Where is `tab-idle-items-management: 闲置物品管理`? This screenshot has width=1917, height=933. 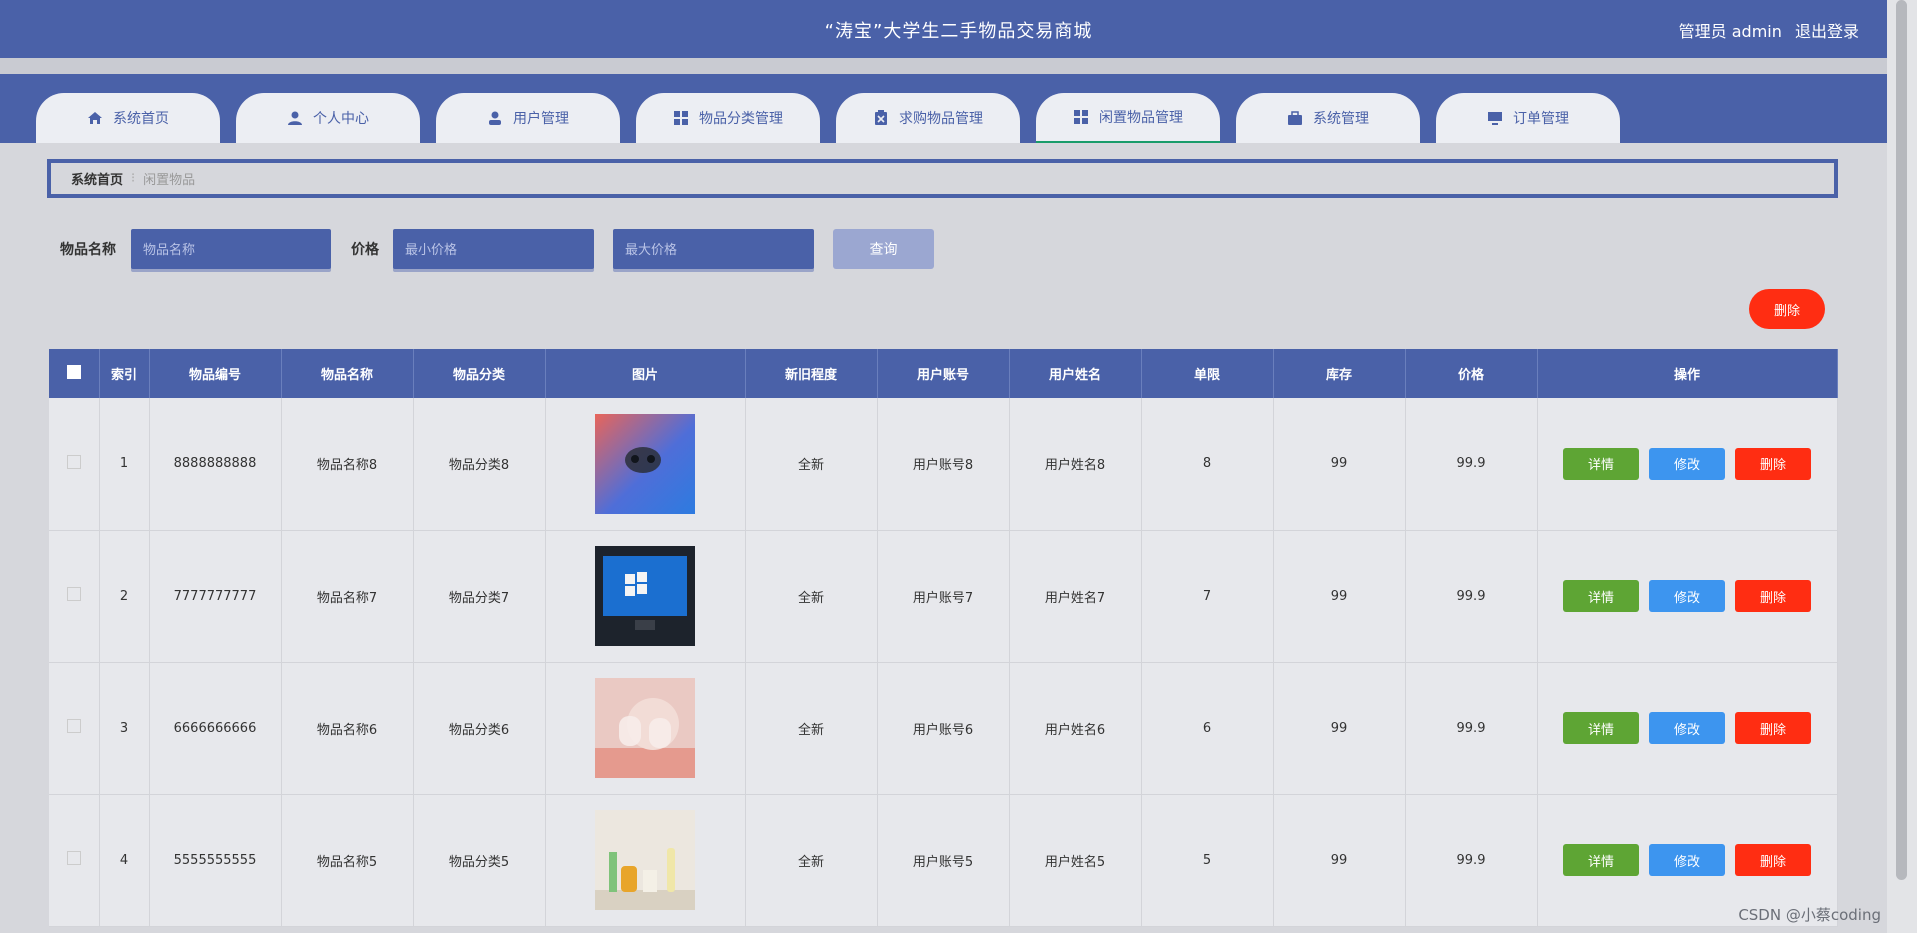 tab-idle-items-management: 闲置物品管理 is located at coordinates (1128, 118).